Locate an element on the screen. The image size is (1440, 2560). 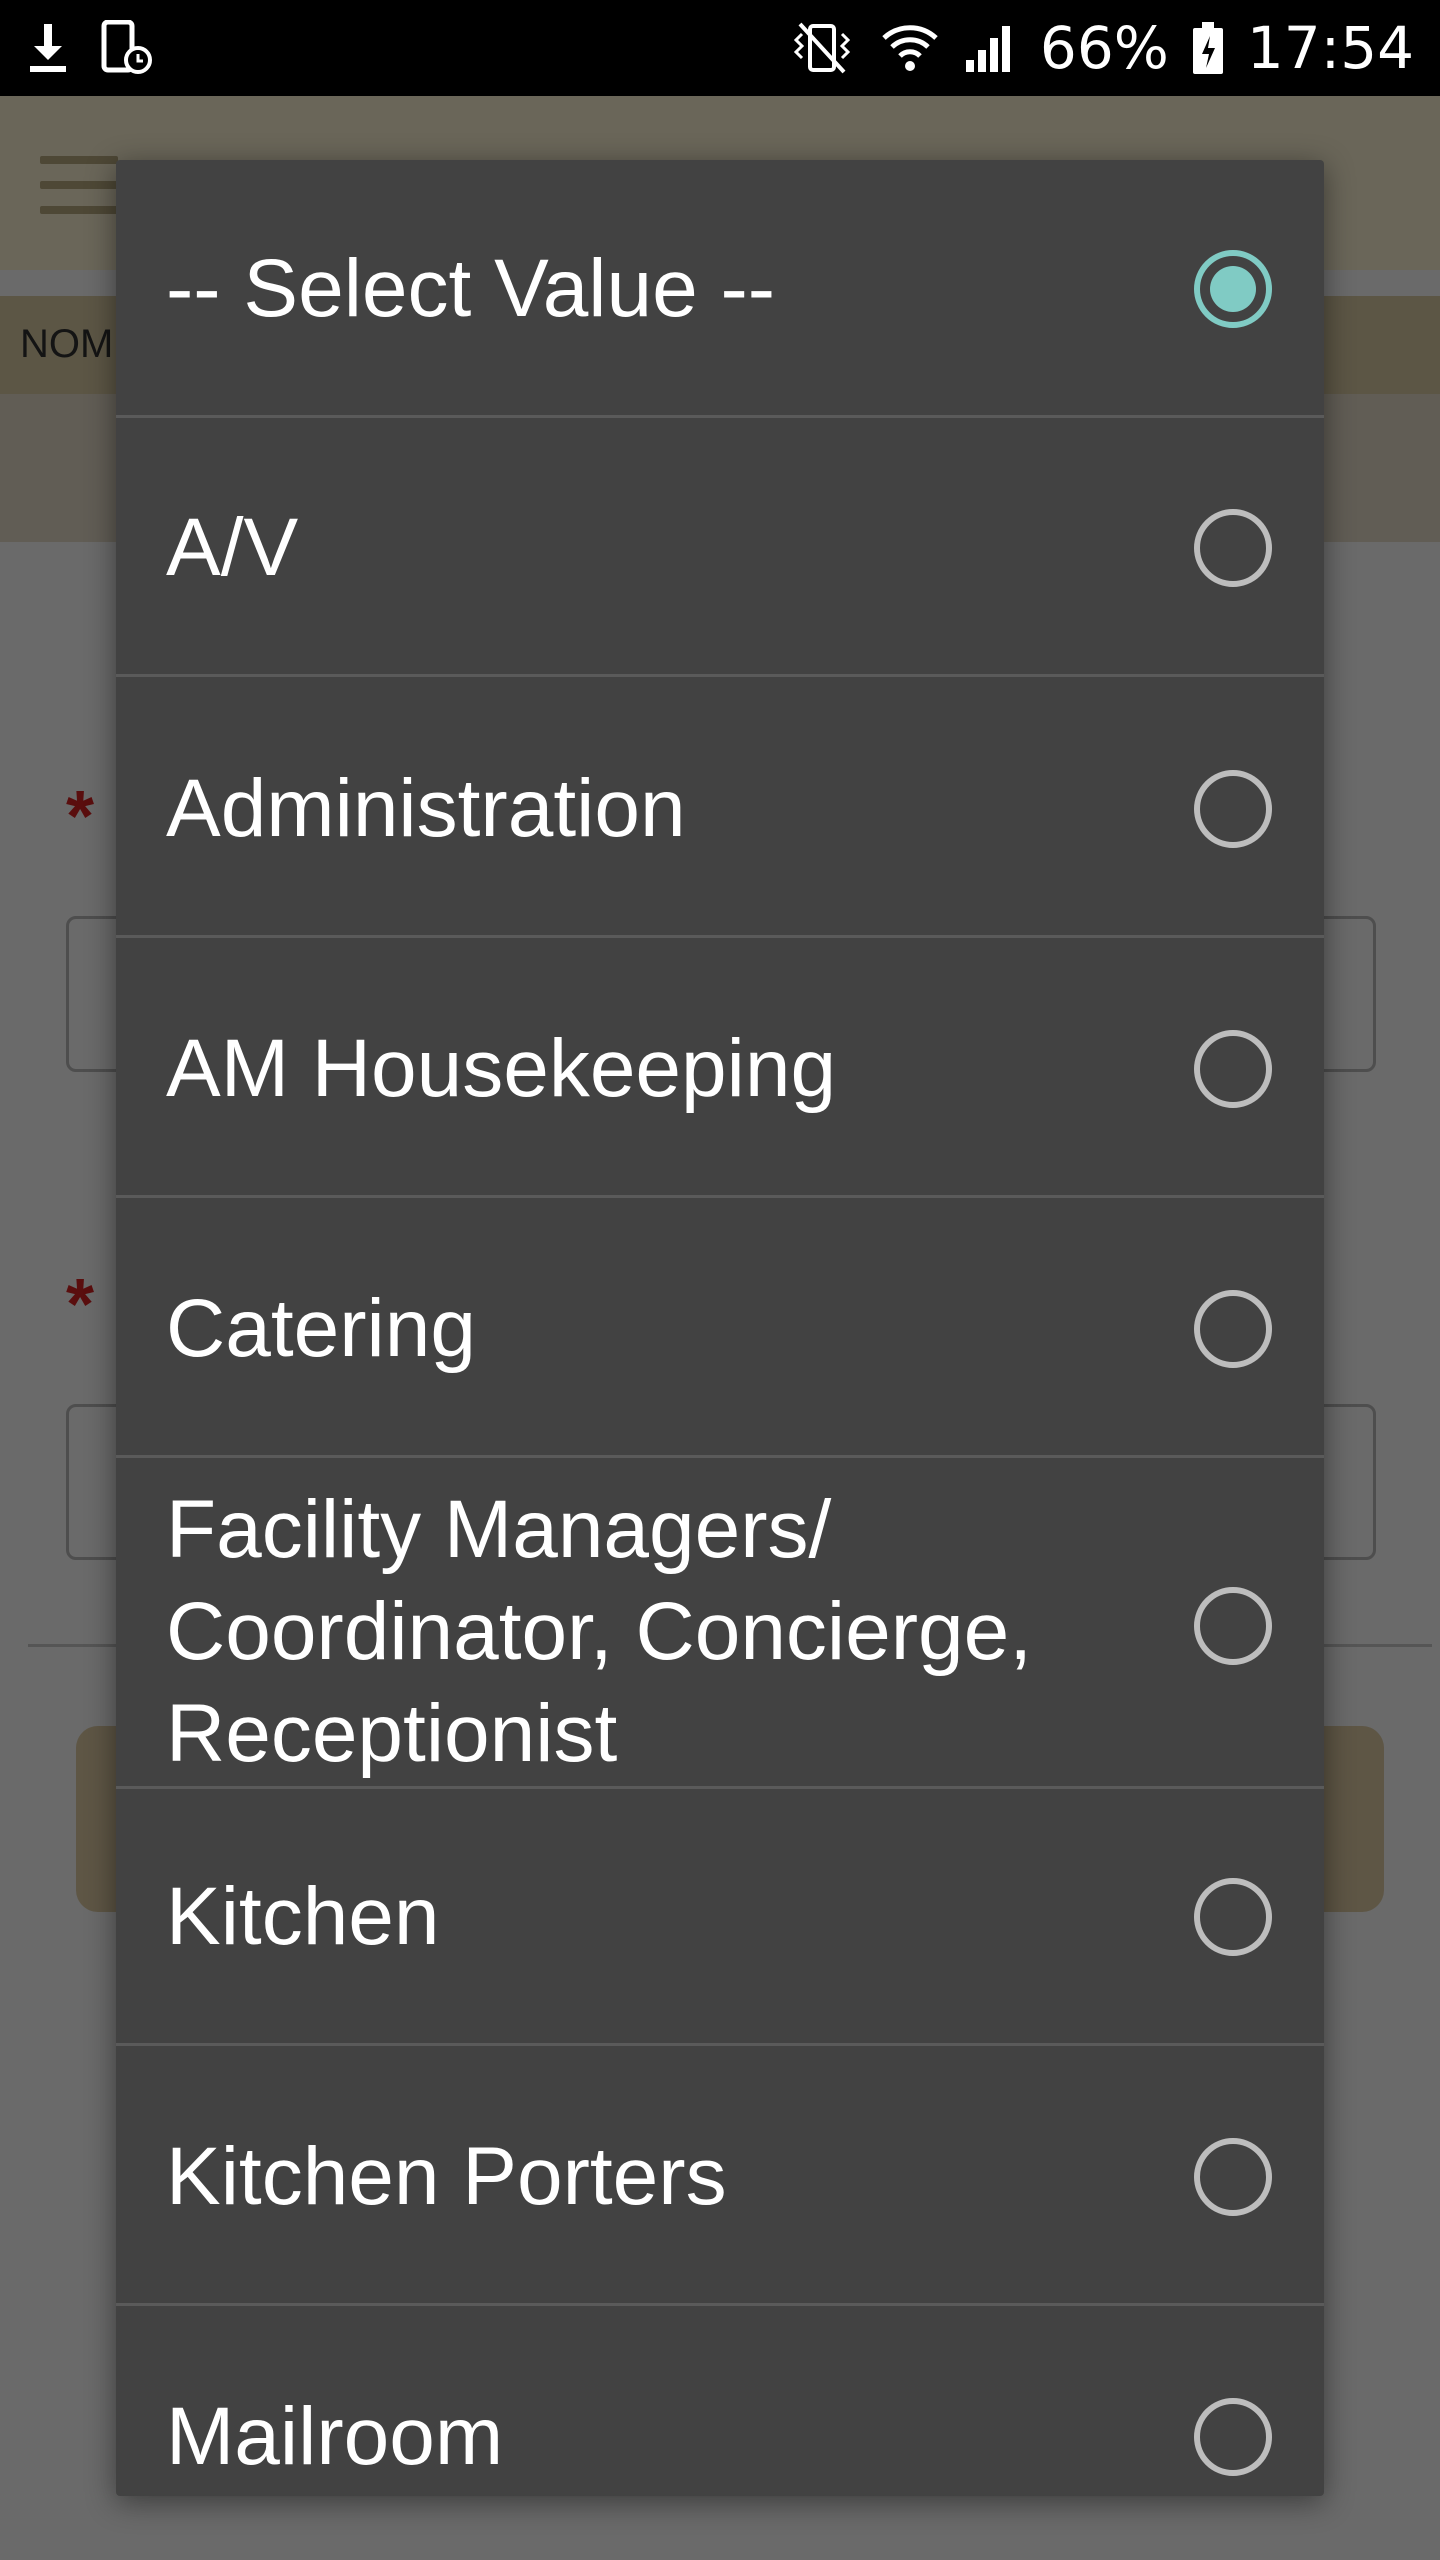
option-label: Kitchen is located at coordinates (303, 1916).